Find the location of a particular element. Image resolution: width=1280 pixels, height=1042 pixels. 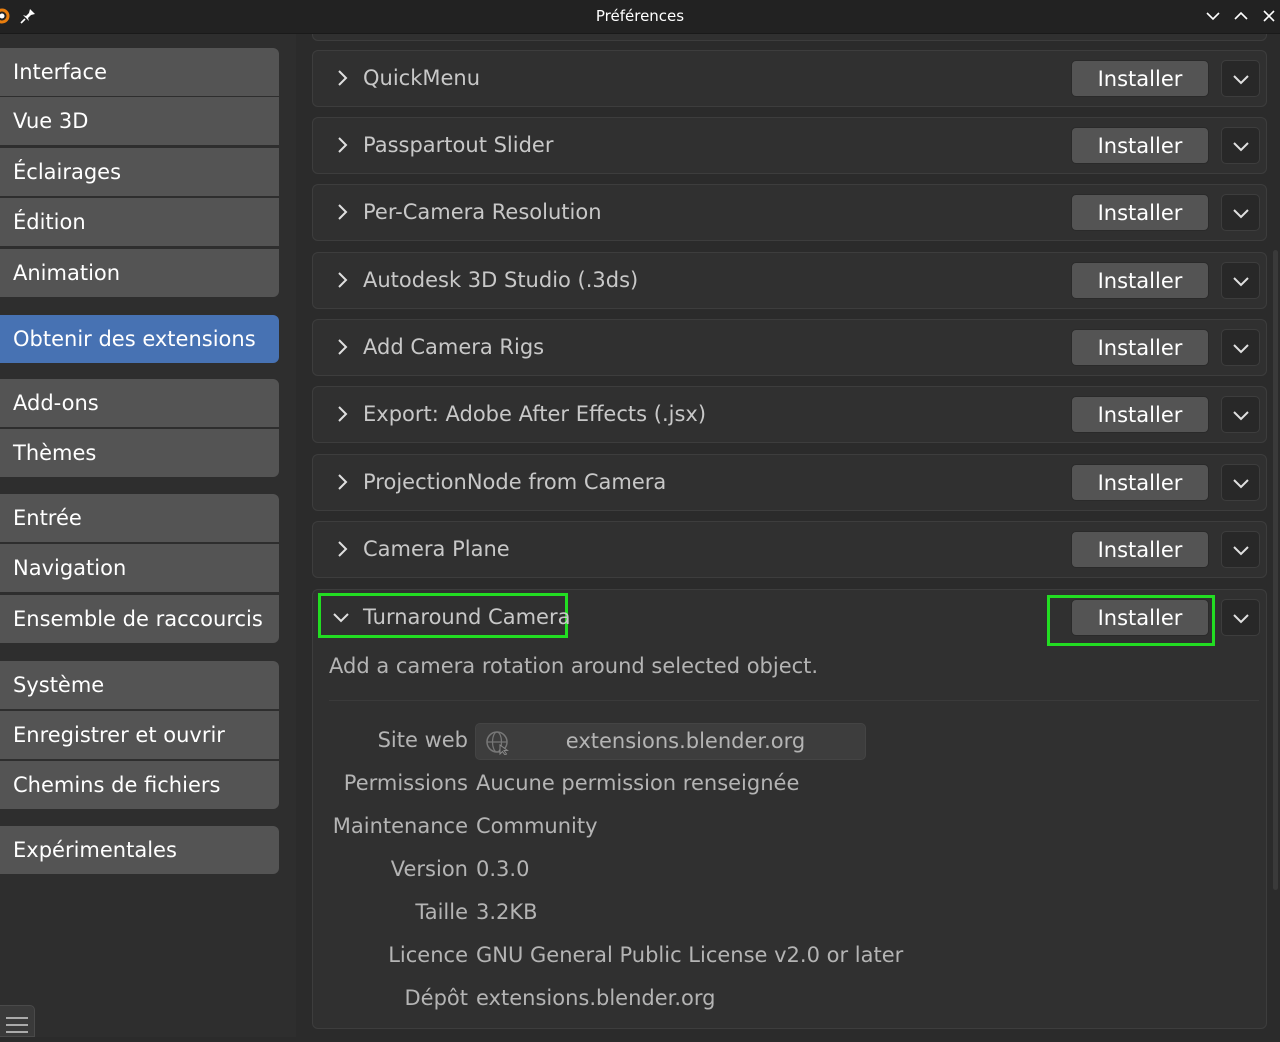

extension-name: Camera Plane is located at coordinates (436, 549).